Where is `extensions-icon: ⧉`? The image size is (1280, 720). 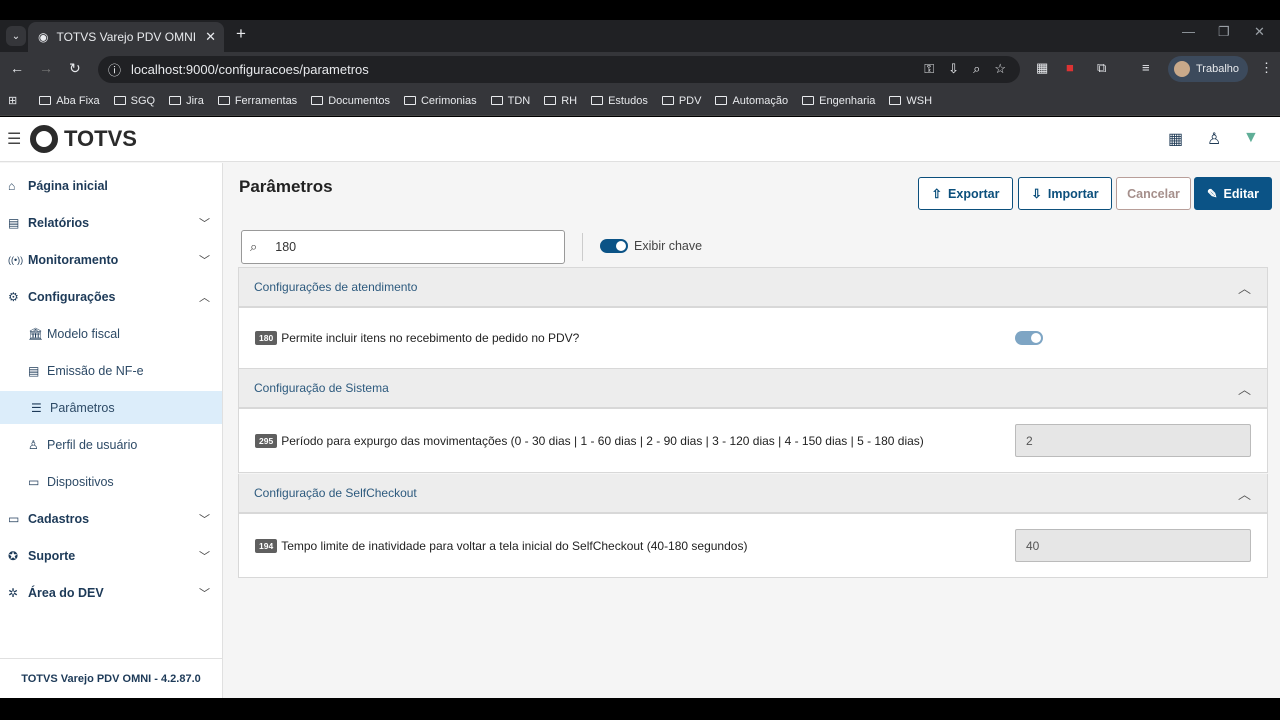
extensions-icon: ⧉ is located at coordinates (1101, 68).